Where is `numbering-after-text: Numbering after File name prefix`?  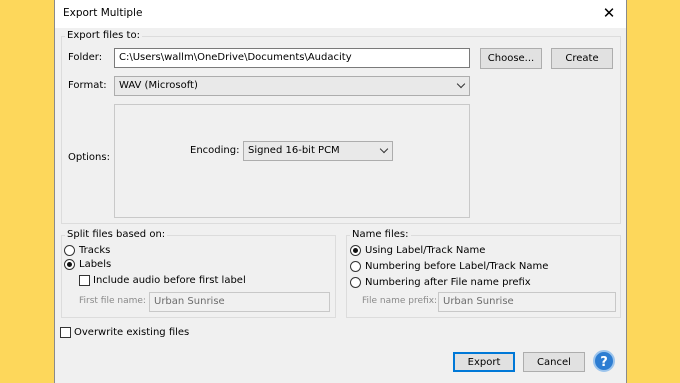
numbering-after-text: Numbering after File name prefix is located at coordinates (448, 282).